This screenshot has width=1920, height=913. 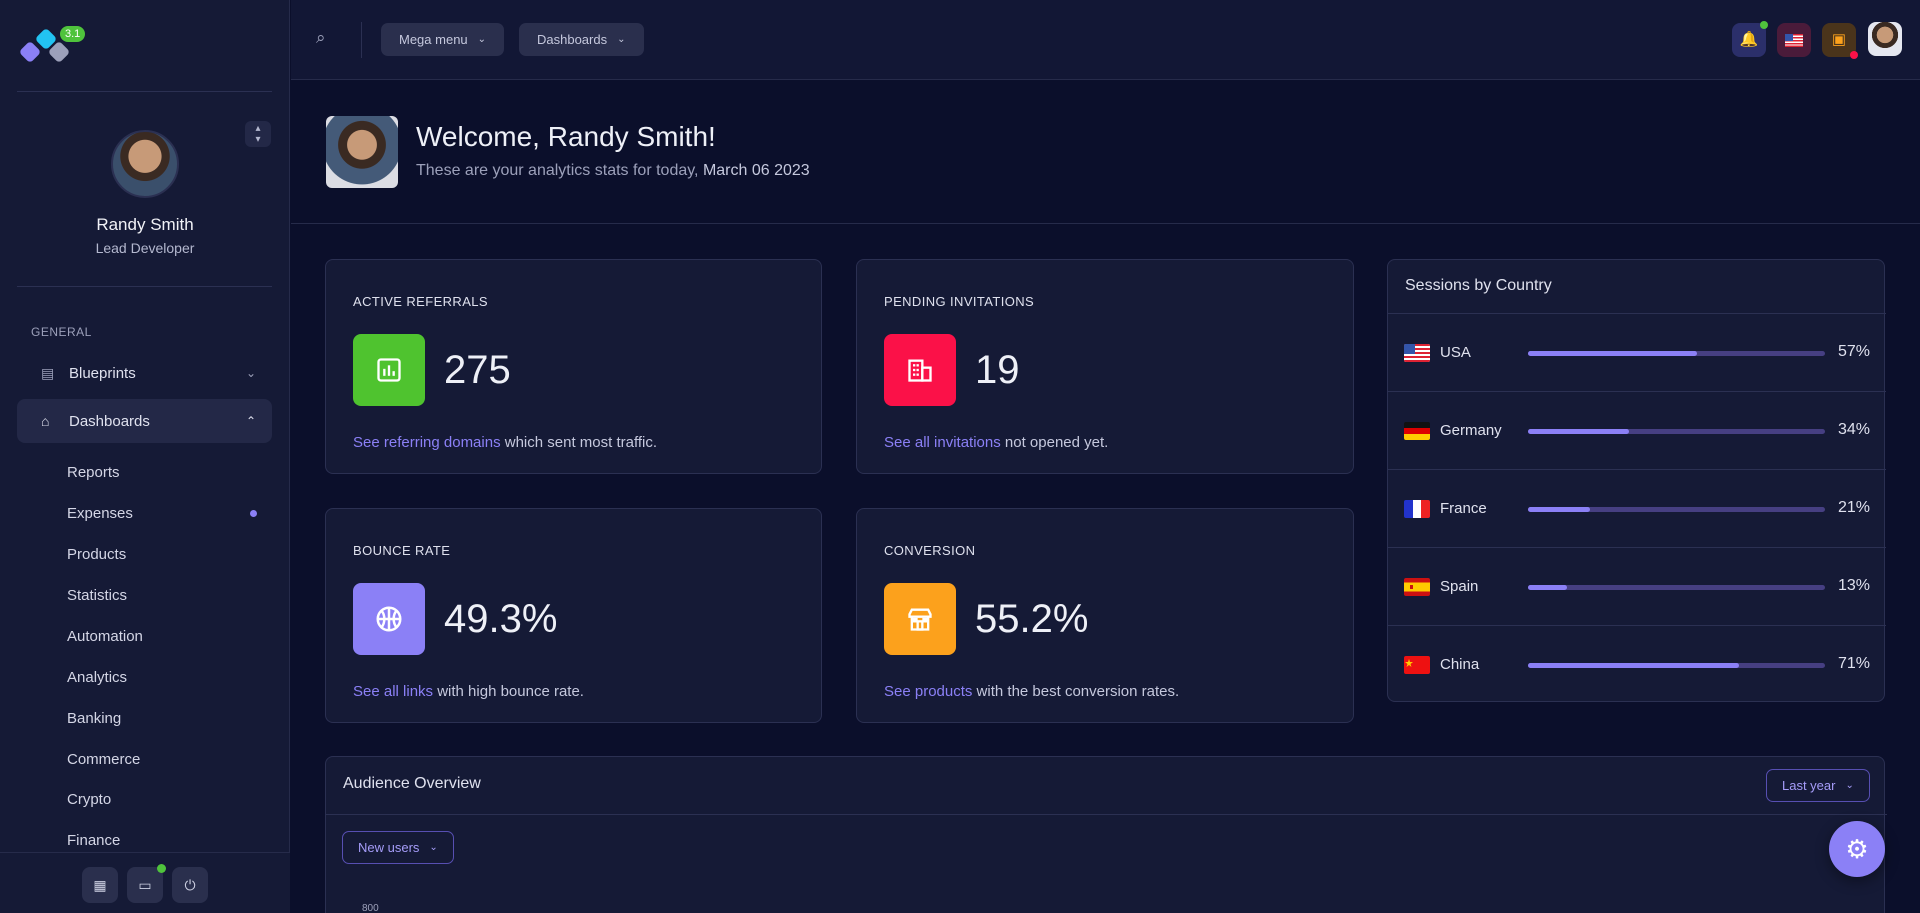 I want to click on country-percent: 21%, so click(x=1853, y=507).